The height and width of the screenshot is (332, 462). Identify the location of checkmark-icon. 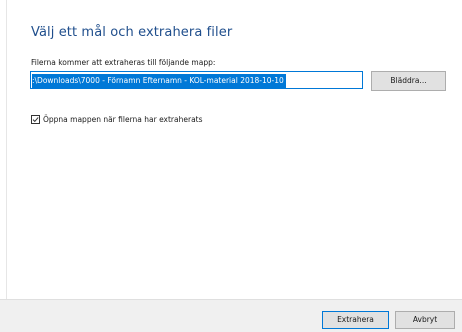
(35, 120).